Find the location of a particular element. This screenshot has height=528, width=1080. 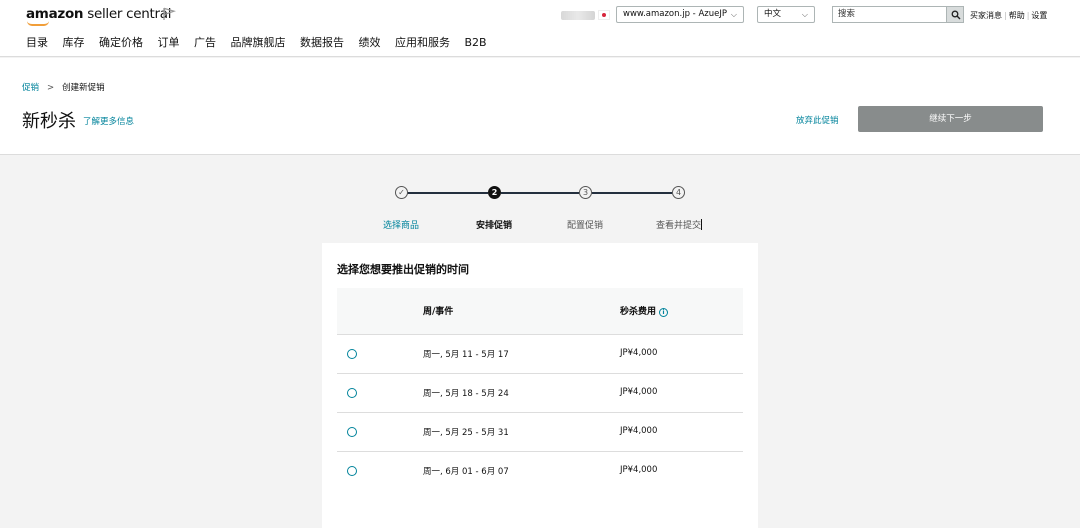

top-links: 买家消息 | 帮助 | 设置 is located at coordinates (1008, 15).